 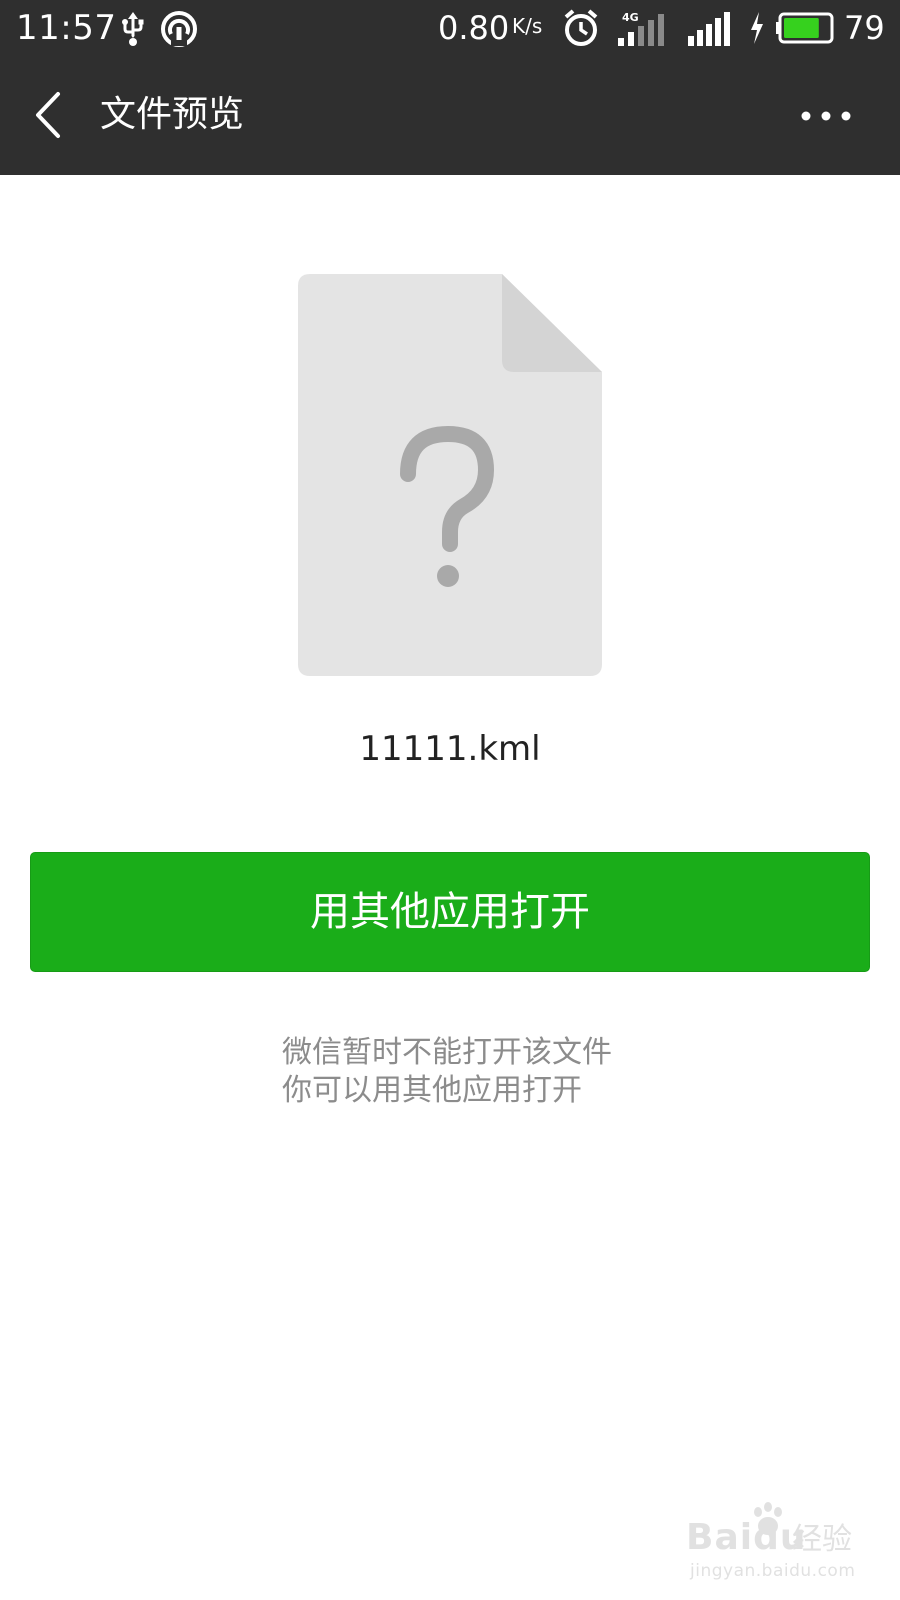 I want to click on signal-icon, so click(x=709, y=29).